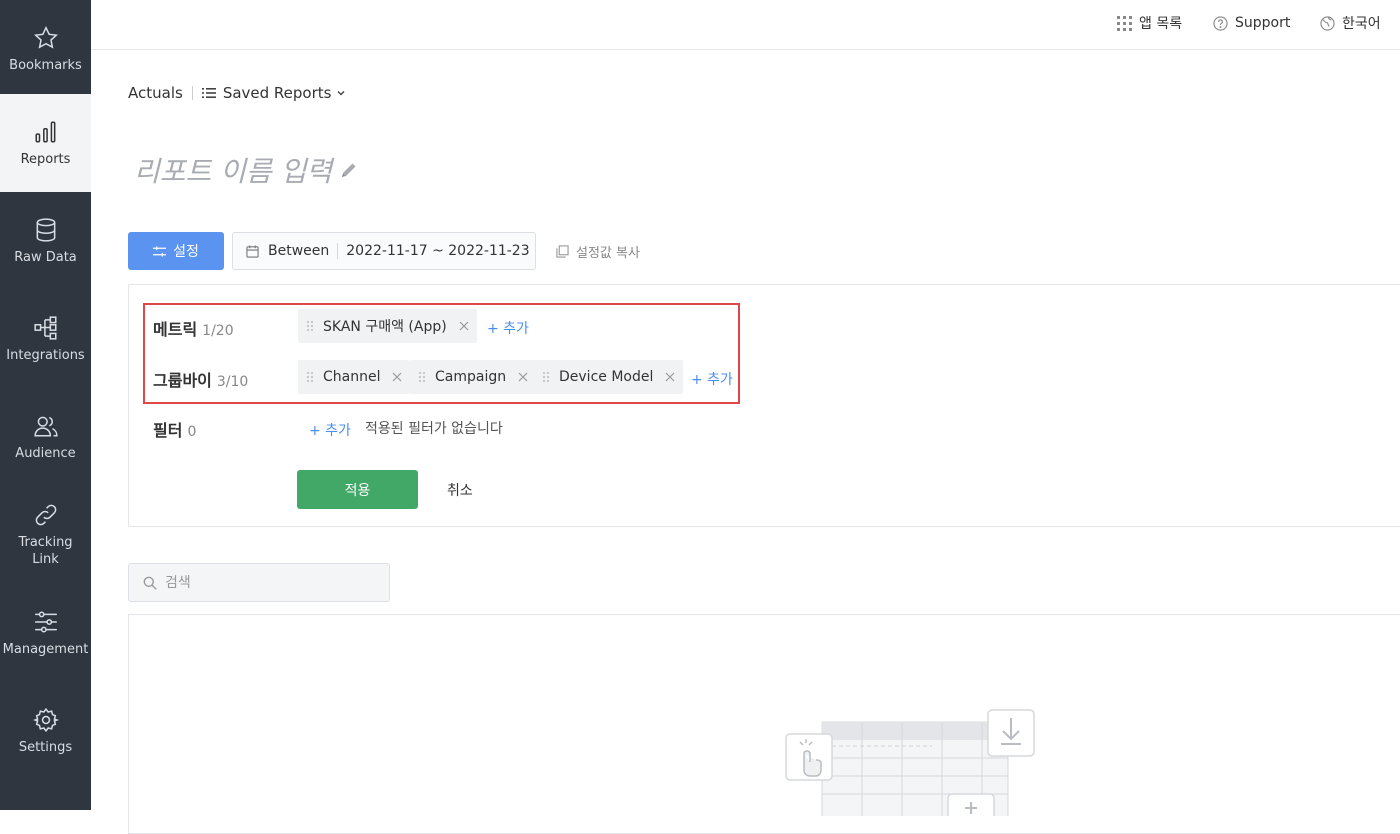  I want to click on support-link: Support, so click(1251, 23).